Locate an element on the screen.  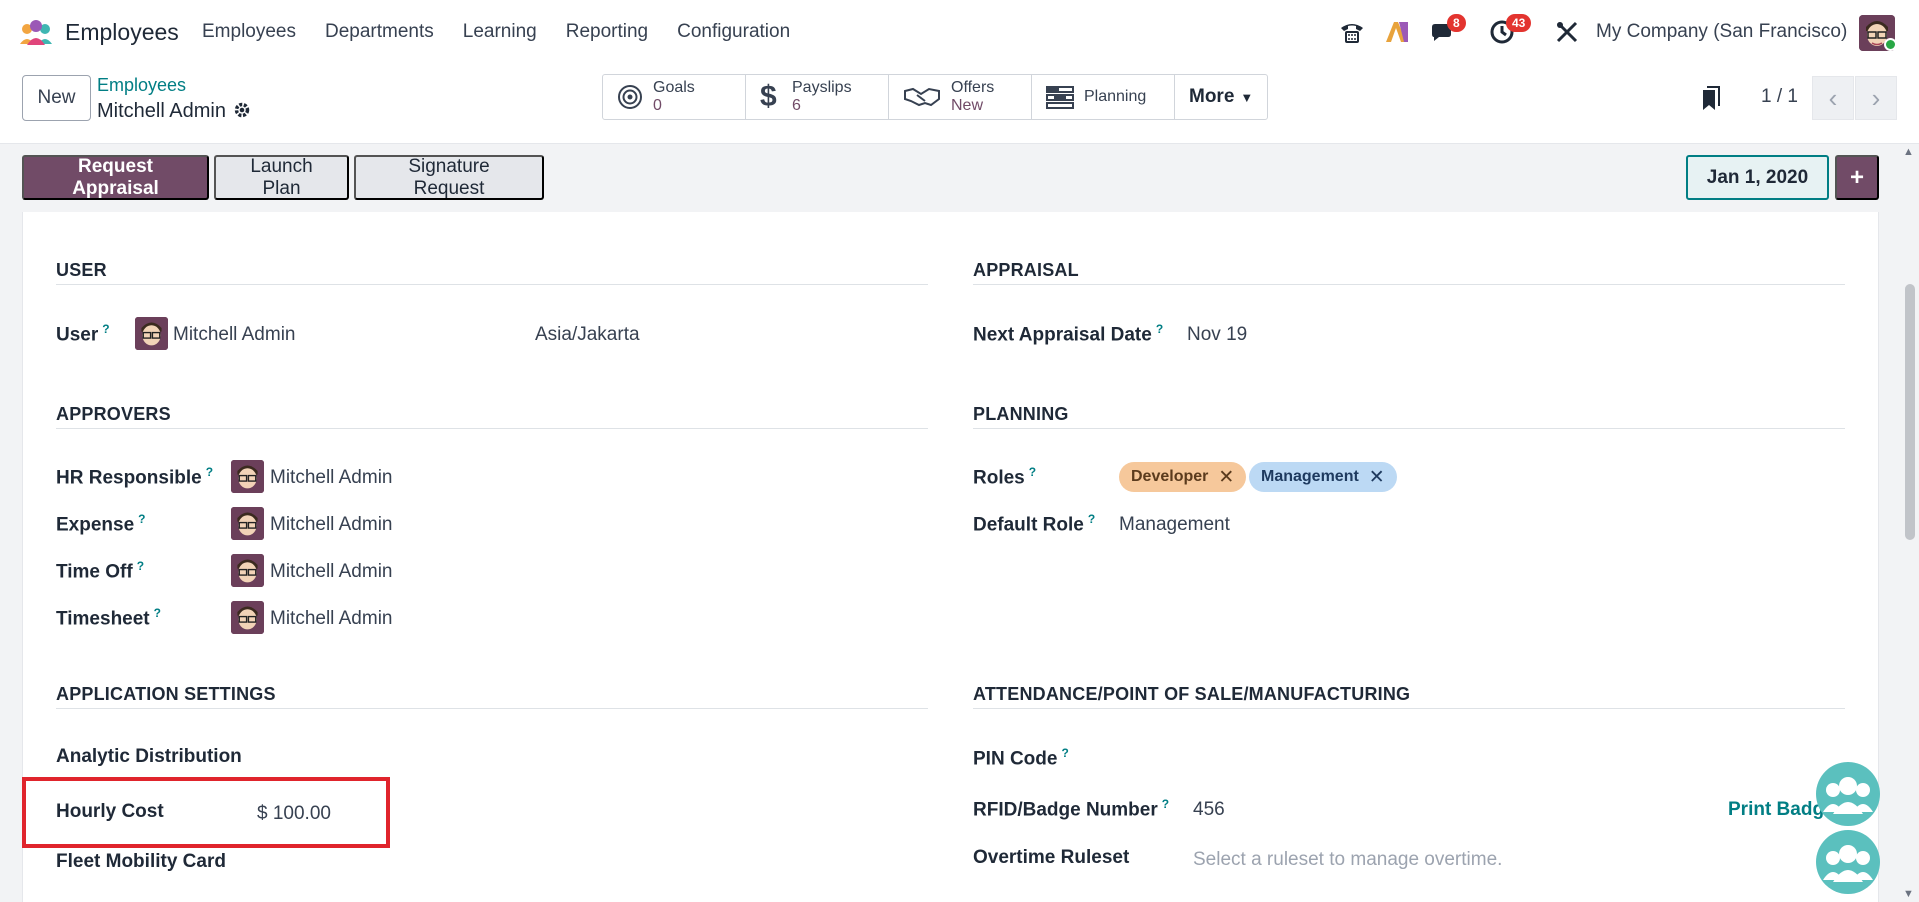
user-avatar-small is located at coordinates (151, 333).